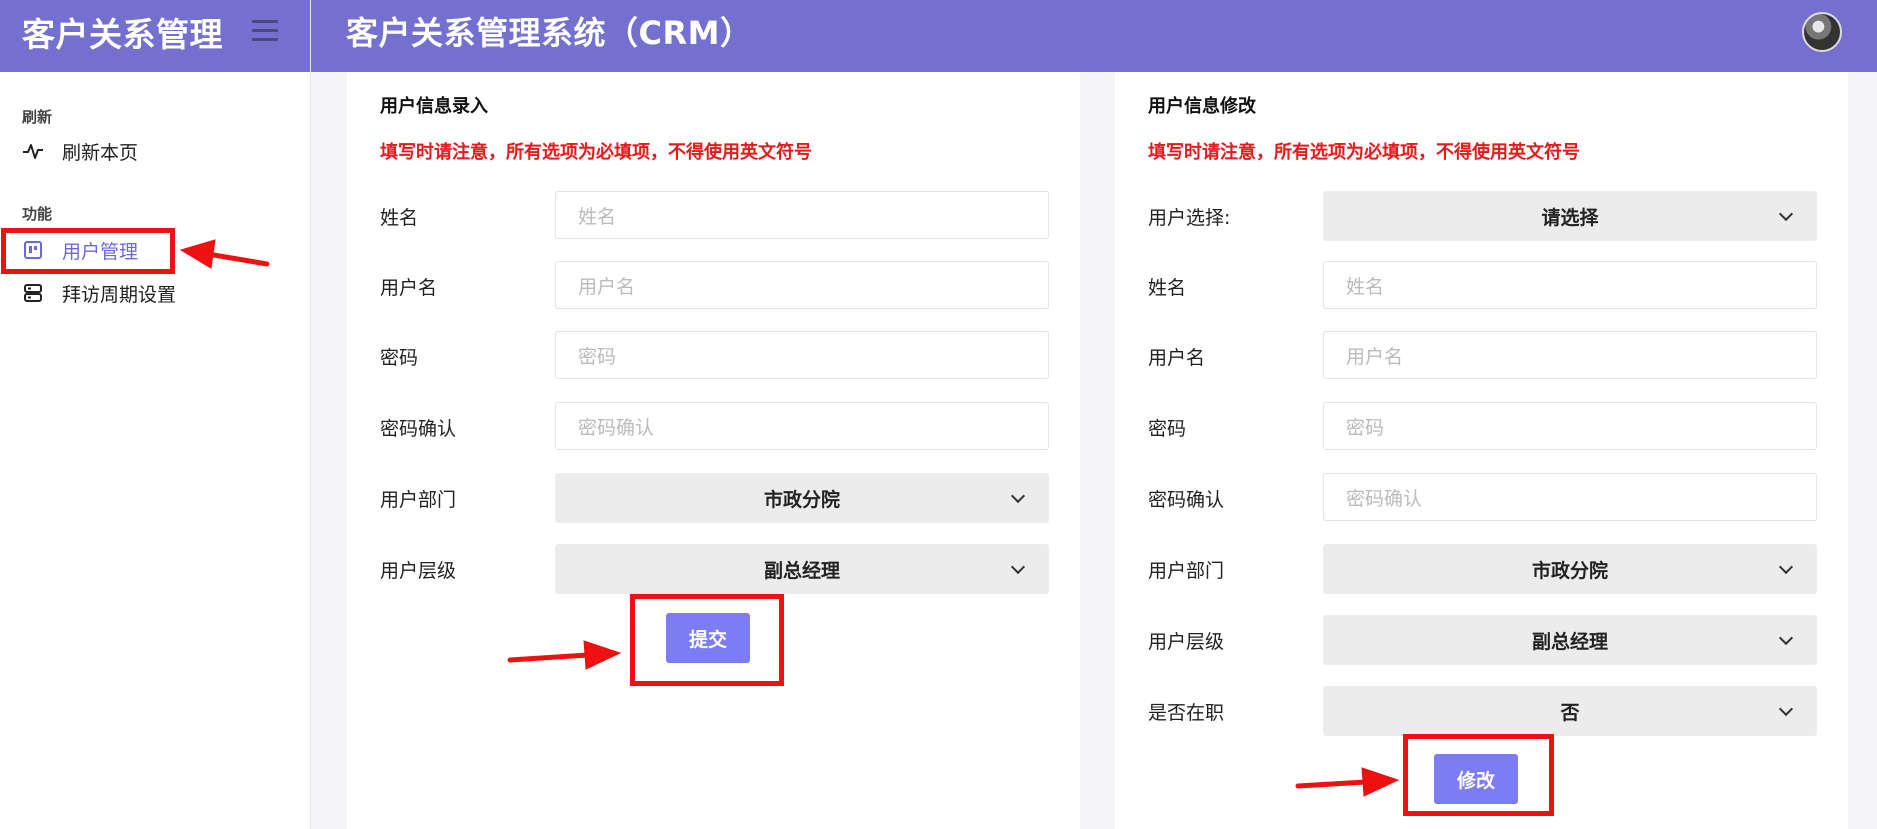  Describe the element at coordinates (37, 214) in the screenshot. I see `sidebar-group-function: 功能` at that location.